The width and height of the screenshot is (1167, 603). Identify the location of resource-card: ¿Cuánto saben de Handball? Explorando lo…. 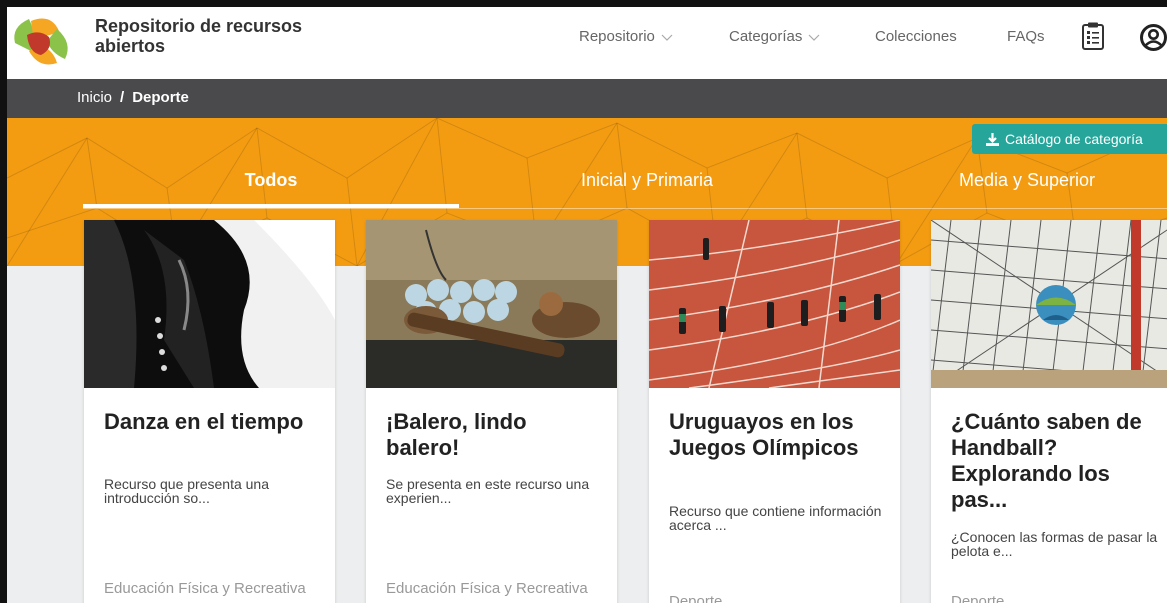
(1049, 411).